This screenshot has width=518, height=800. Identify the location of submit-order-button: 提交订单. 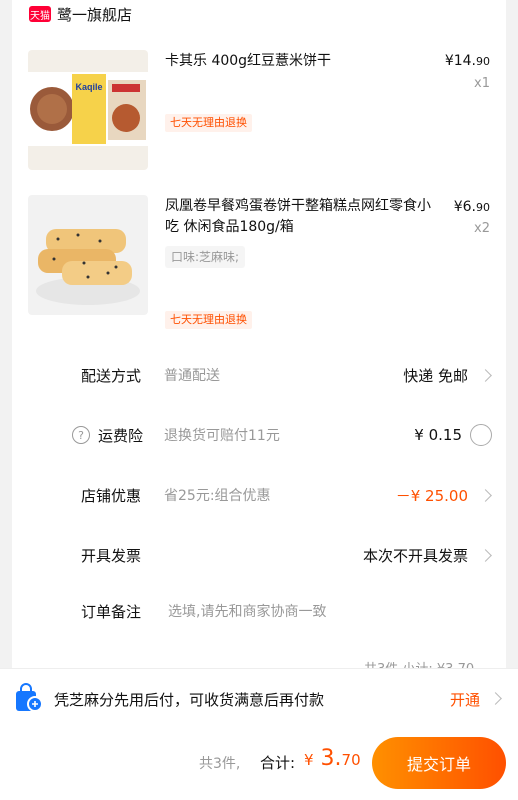
(439, 763).